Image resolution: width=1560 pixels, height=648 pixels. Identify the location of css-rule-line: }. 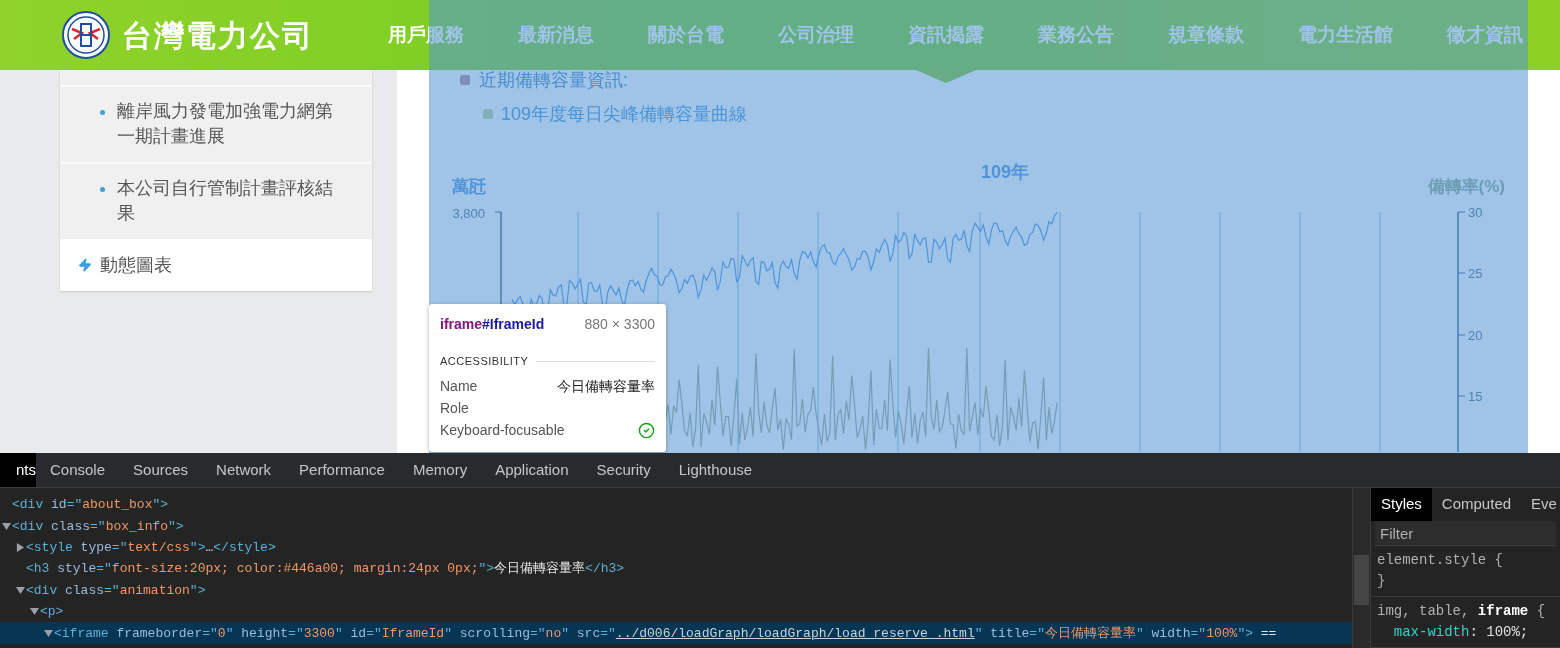
(1382, 581).